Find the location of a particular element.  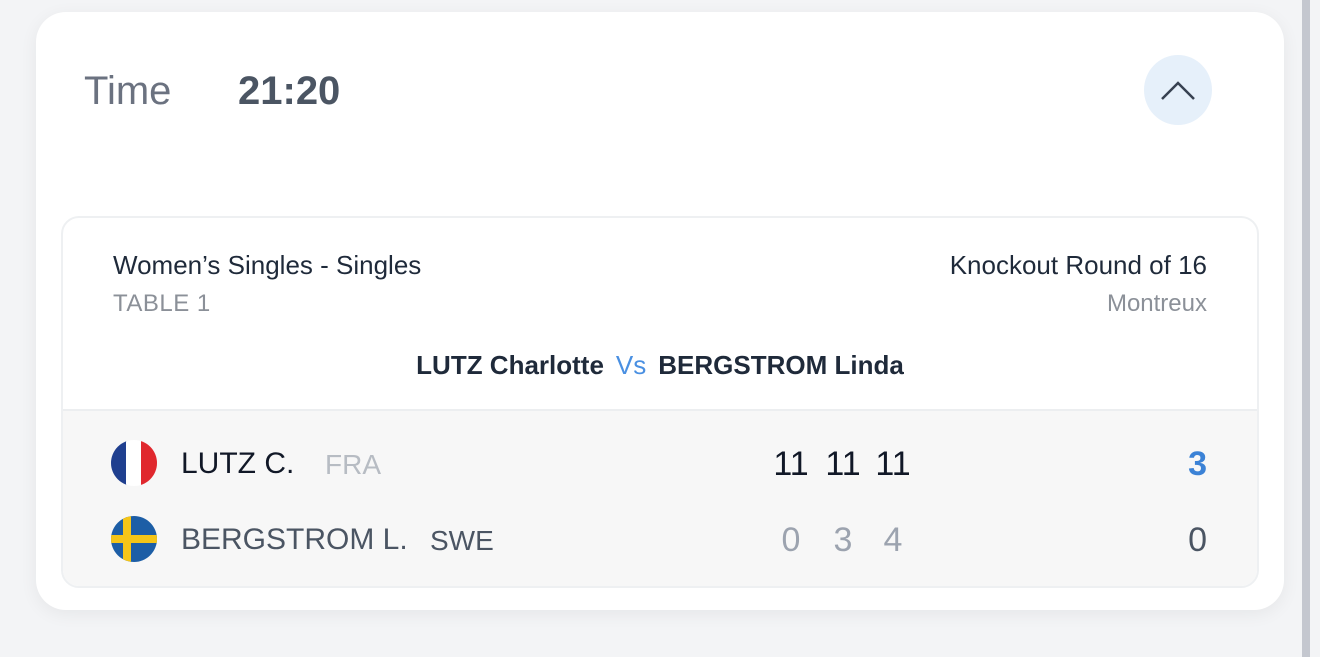

table-number: TABLE 1 is located at coordinates (162, 303).